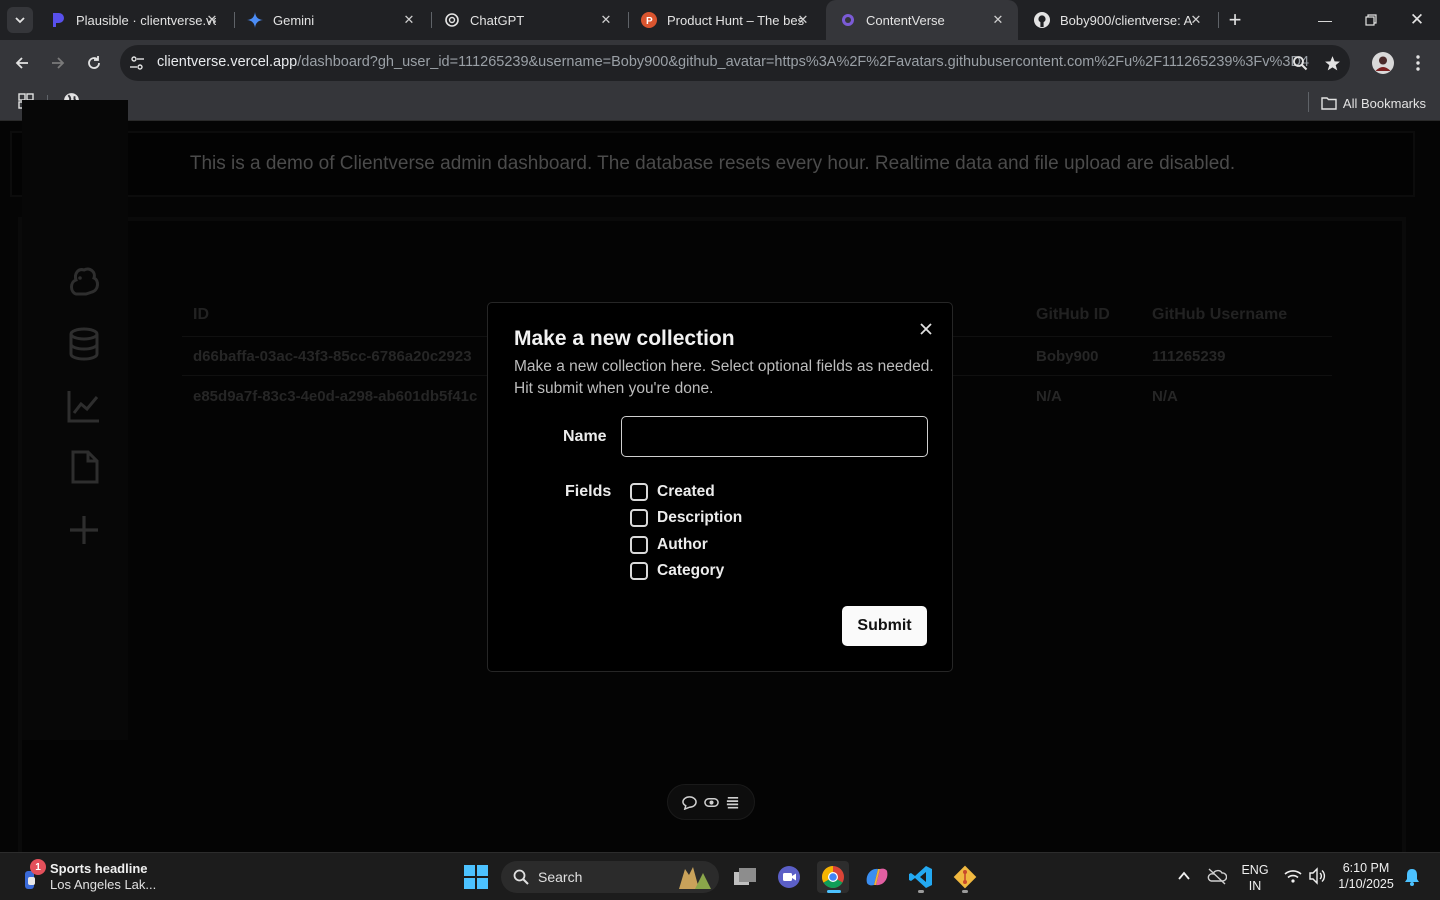 The image size is (1440, 900). I want to click on submit-button: Submit, so click(884, 626).